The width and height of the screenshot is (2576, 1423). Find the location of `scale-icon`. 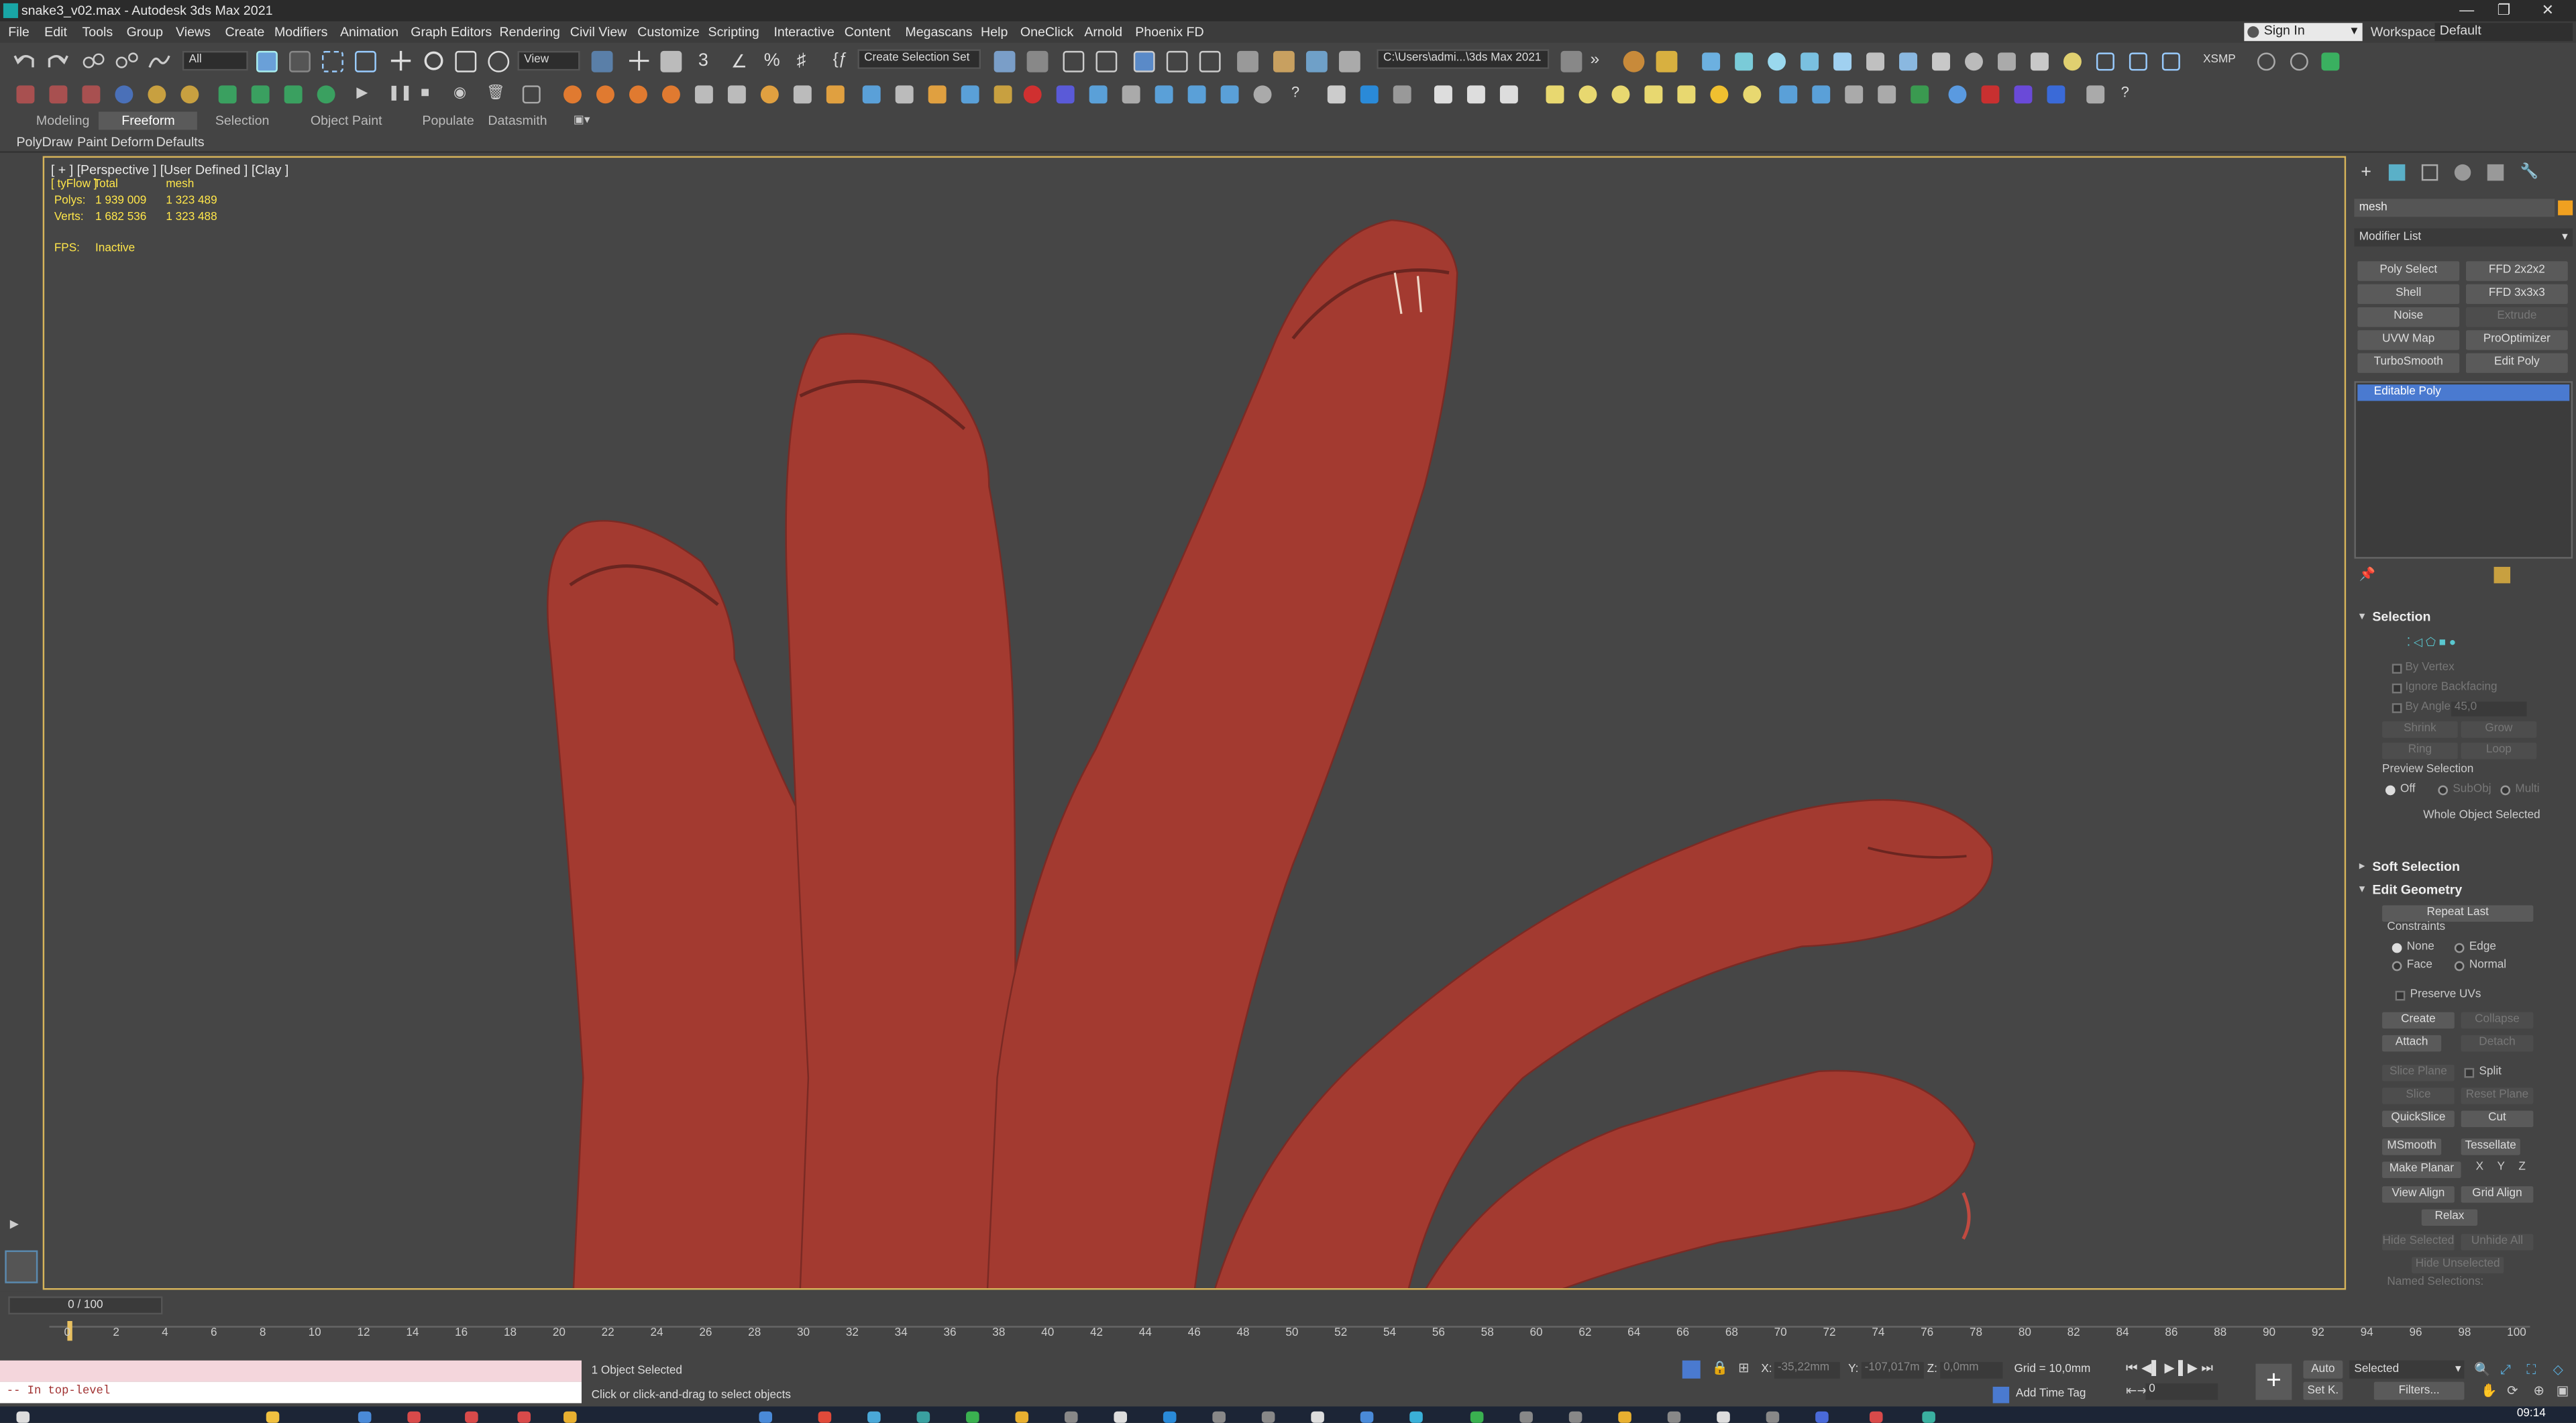

scale-icon is located at coordinates (466, 61).